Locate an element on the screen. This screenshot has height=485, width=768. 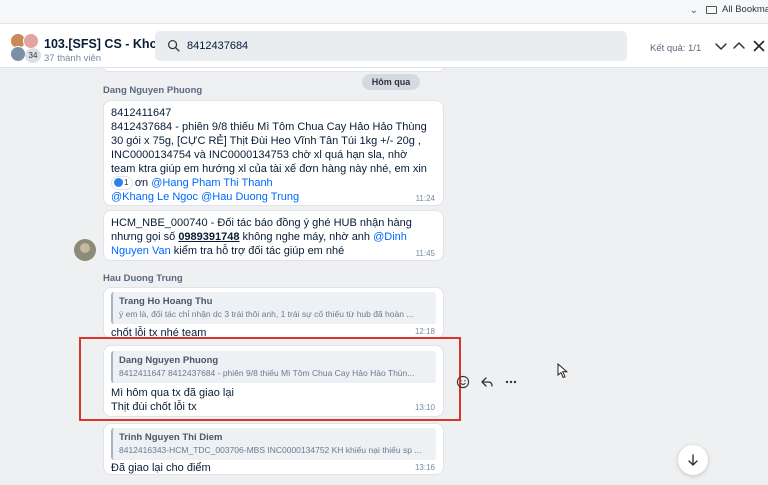
search-result-count: Kết quả: 1/1 is located at coordinates (676, 48).